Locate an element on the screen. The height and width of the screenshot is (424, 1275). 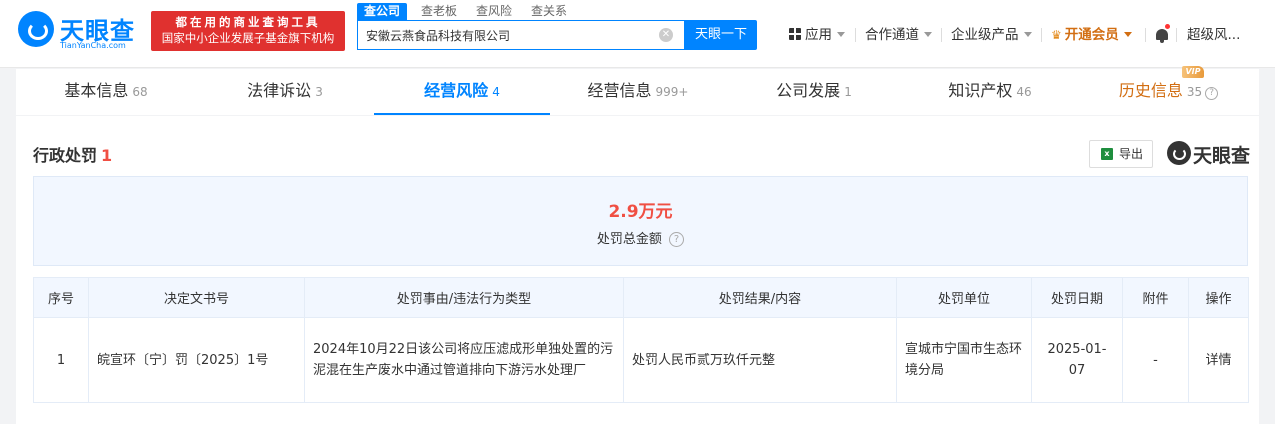
tab-count: 999+ is located at coordinates (672, 92).